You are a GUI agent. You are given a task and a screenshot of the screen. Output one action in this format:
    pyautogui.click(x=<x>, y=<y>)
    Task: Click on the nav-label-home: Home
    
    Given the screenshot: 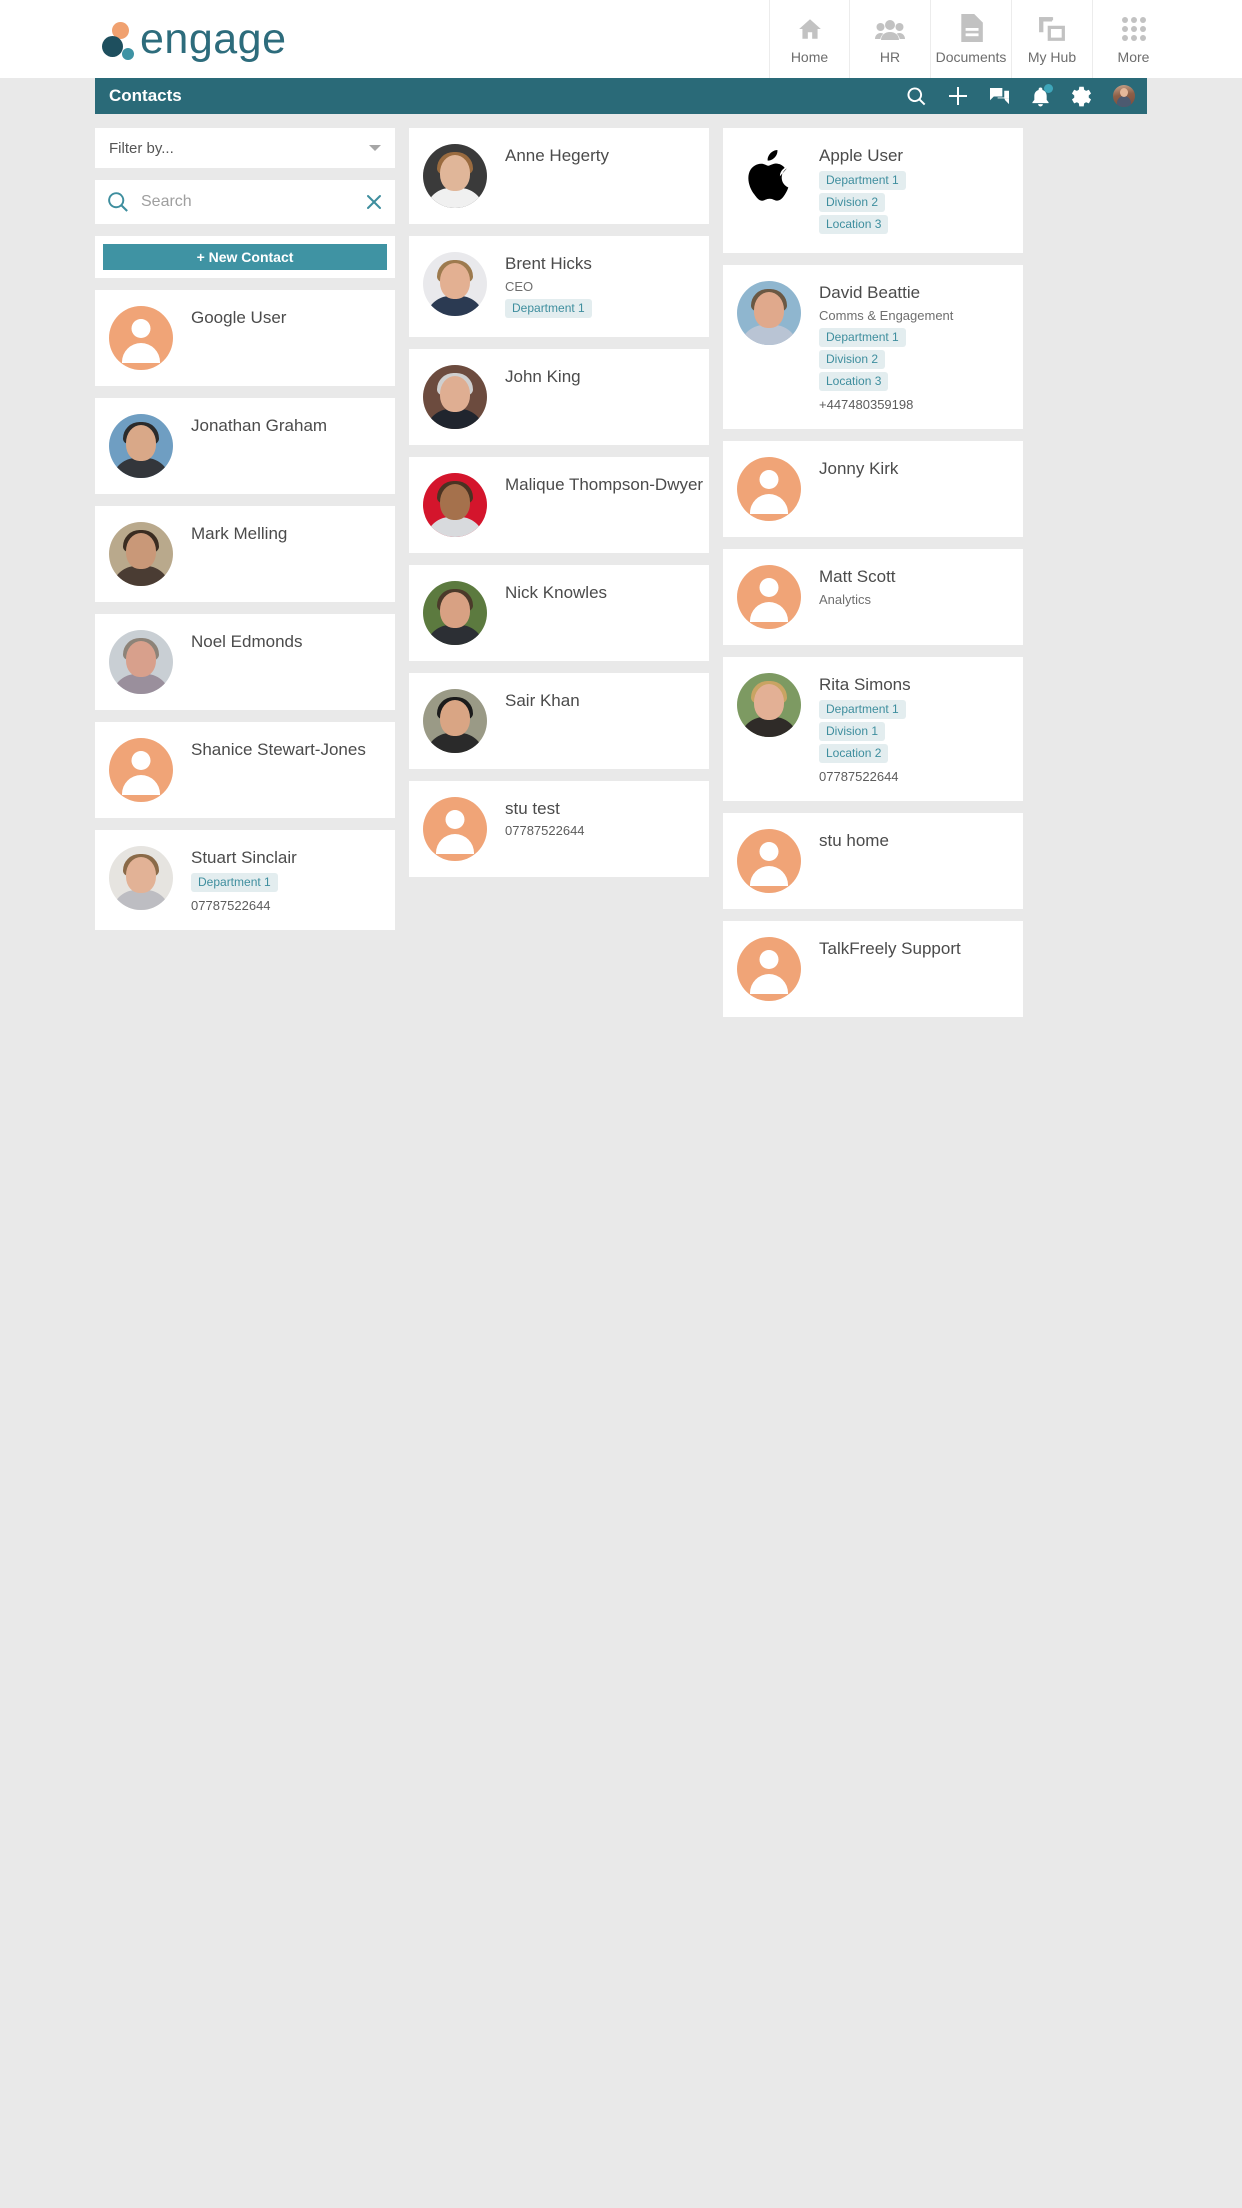 What is the action you would take?
    pyautogui.click(x=809, y=56)
    